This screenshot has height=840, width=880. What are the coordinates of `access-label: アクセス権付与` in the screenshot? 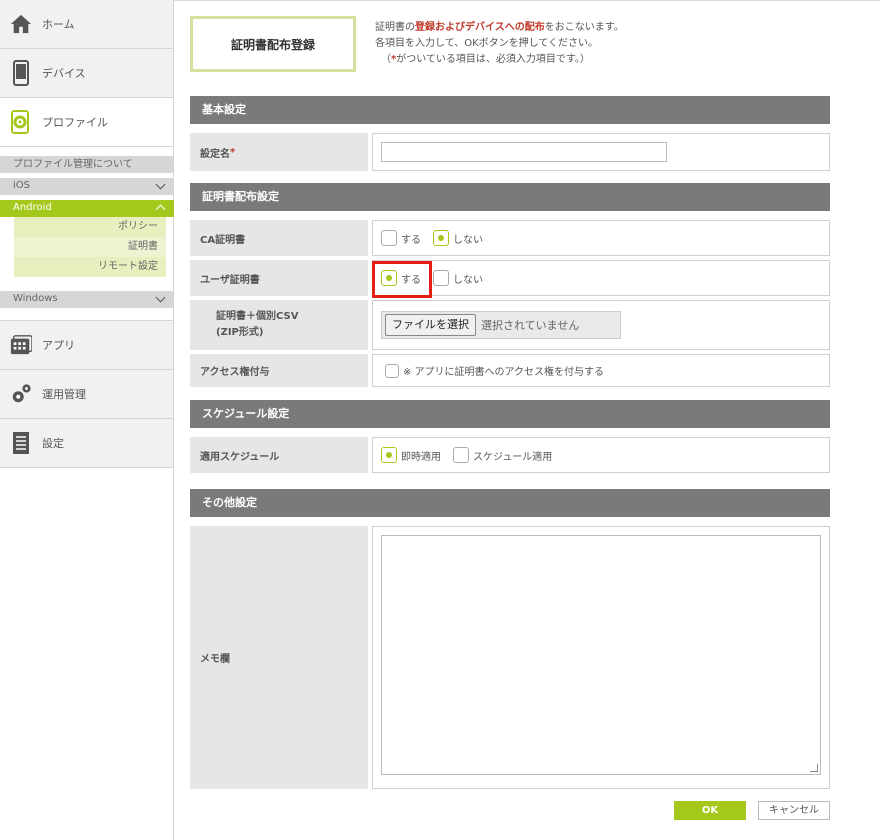 It's located at (279, 370).